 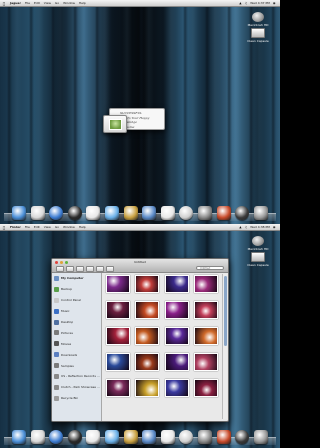 I want to click on sidebar-item: Control Panel, so click(x=76, y=300).